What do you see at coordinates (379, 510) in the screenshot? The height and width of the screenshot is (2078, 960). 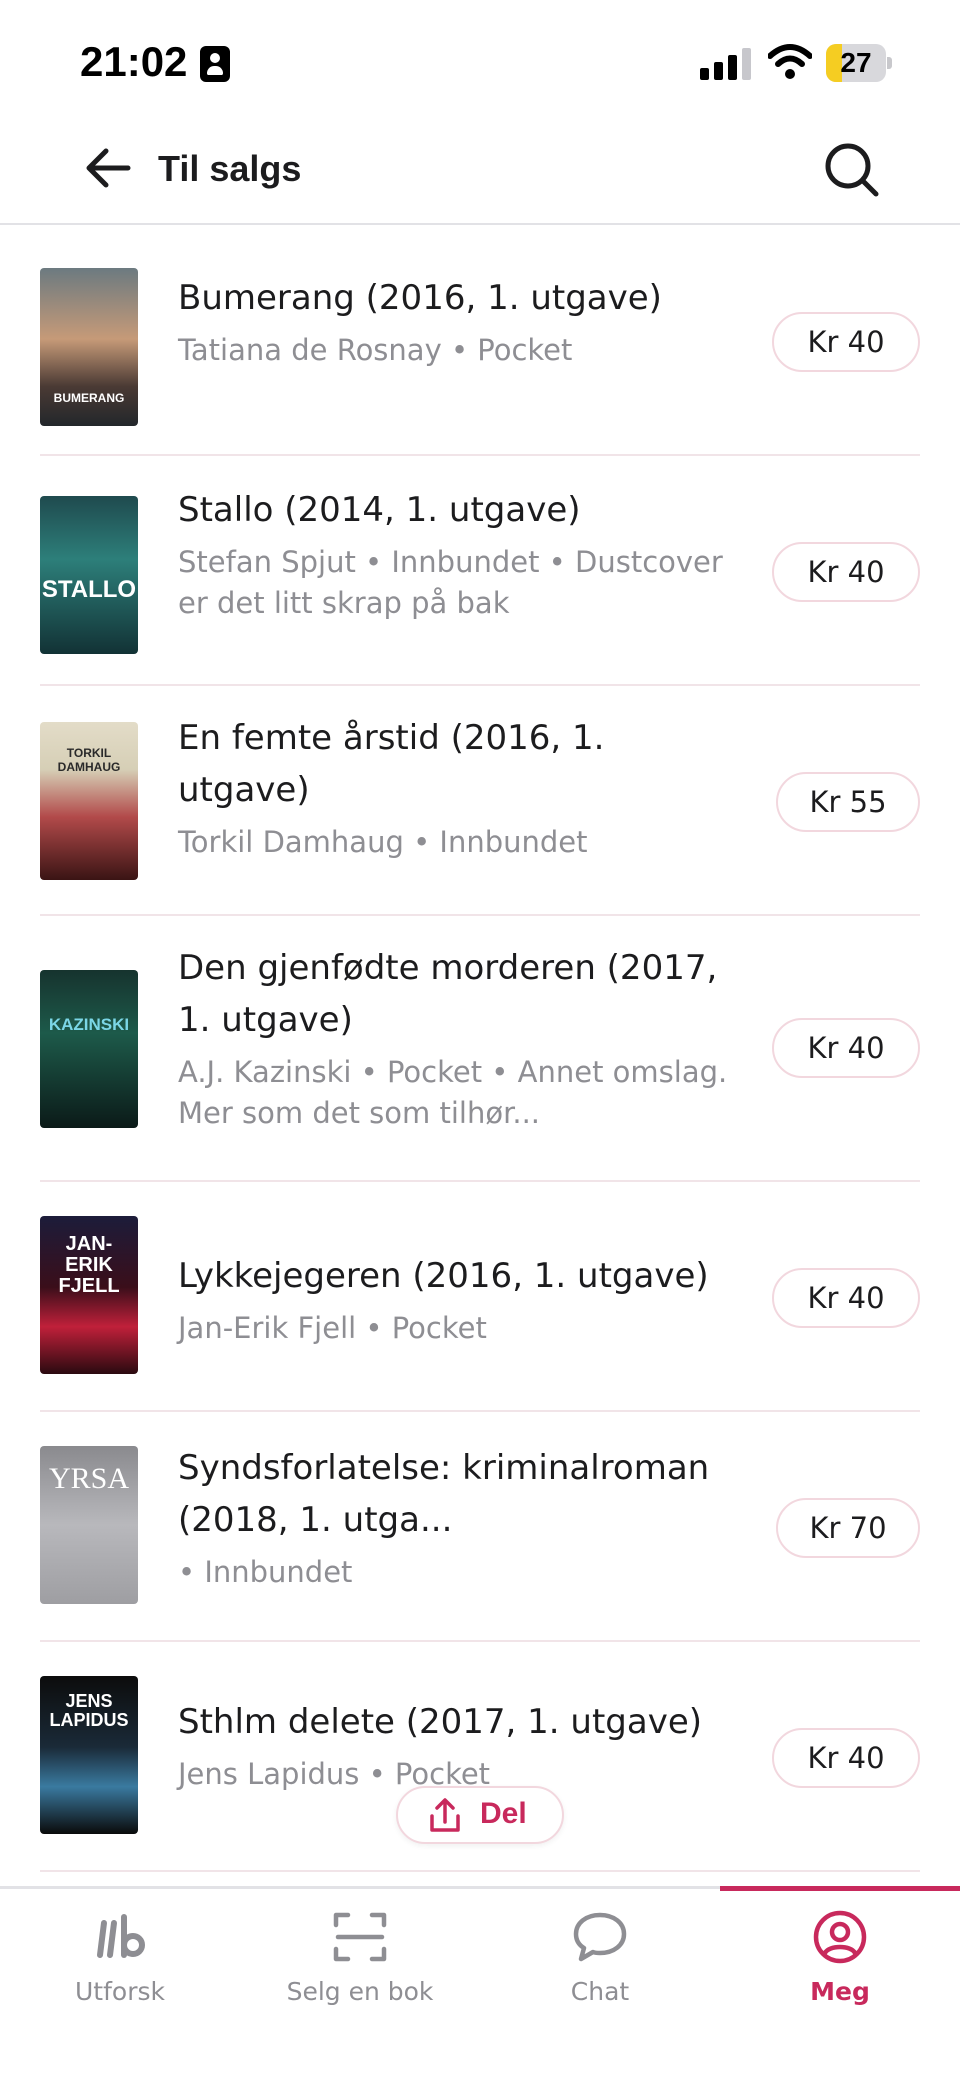 I see `book-title: Stallo (2014, 1. utgave)` at bounding box center [379, 510].